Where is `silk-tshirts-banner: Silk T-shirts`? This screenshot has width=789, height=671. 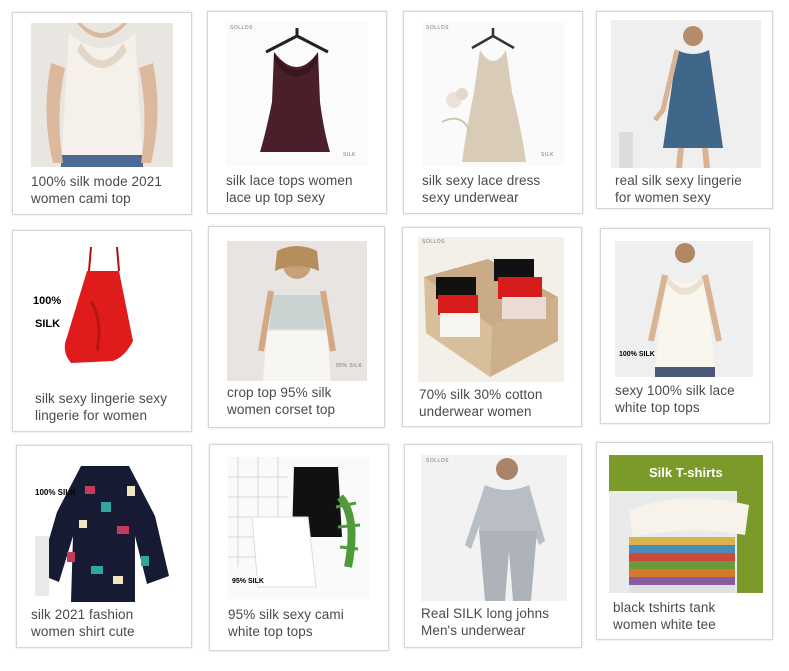
silk-tshirts-banner: Silk T-shirts is located at coordinates (686, 472).